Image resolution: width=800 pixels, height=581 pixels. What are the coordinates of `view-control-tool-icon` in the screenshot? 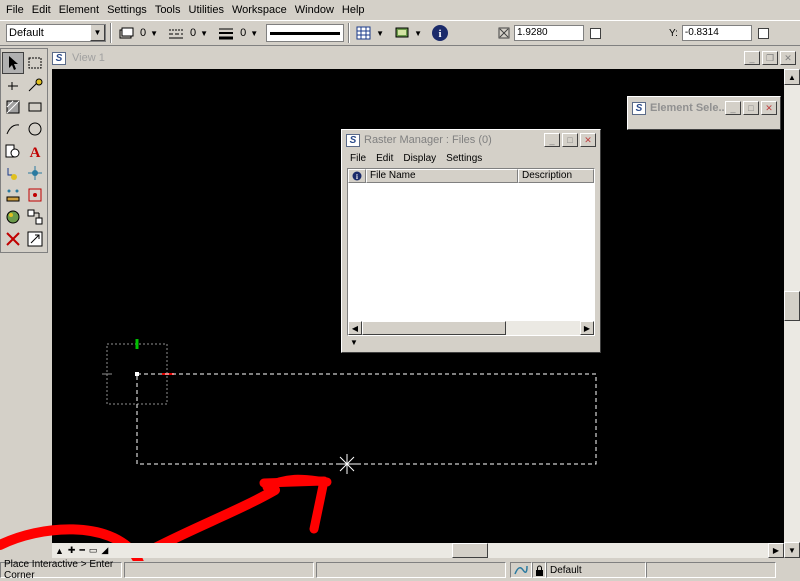 It's located at (35, 239).